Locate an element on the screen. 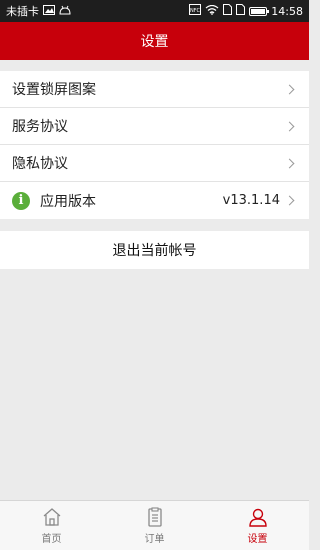 The height and width of the screenshot is (550, 320). tab-settings-label: 设置 is located at coordinates (257, 539).